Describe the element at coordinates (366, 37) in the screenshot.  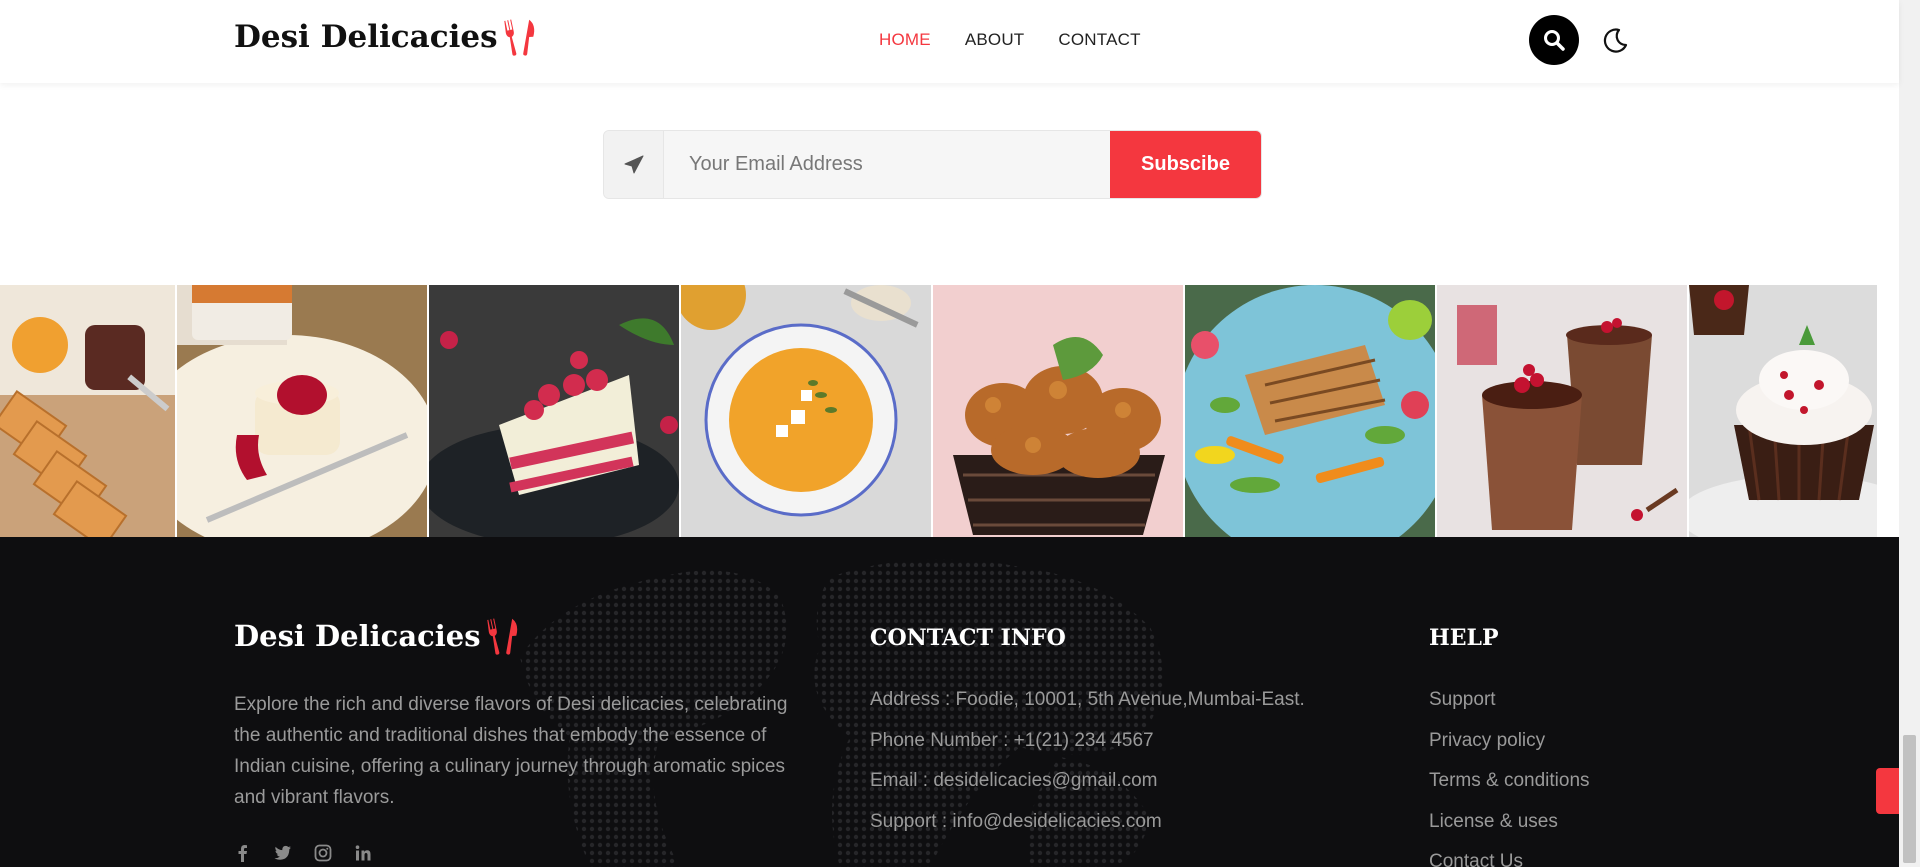
I see `logo-text: Desi Delicacies` at that location.